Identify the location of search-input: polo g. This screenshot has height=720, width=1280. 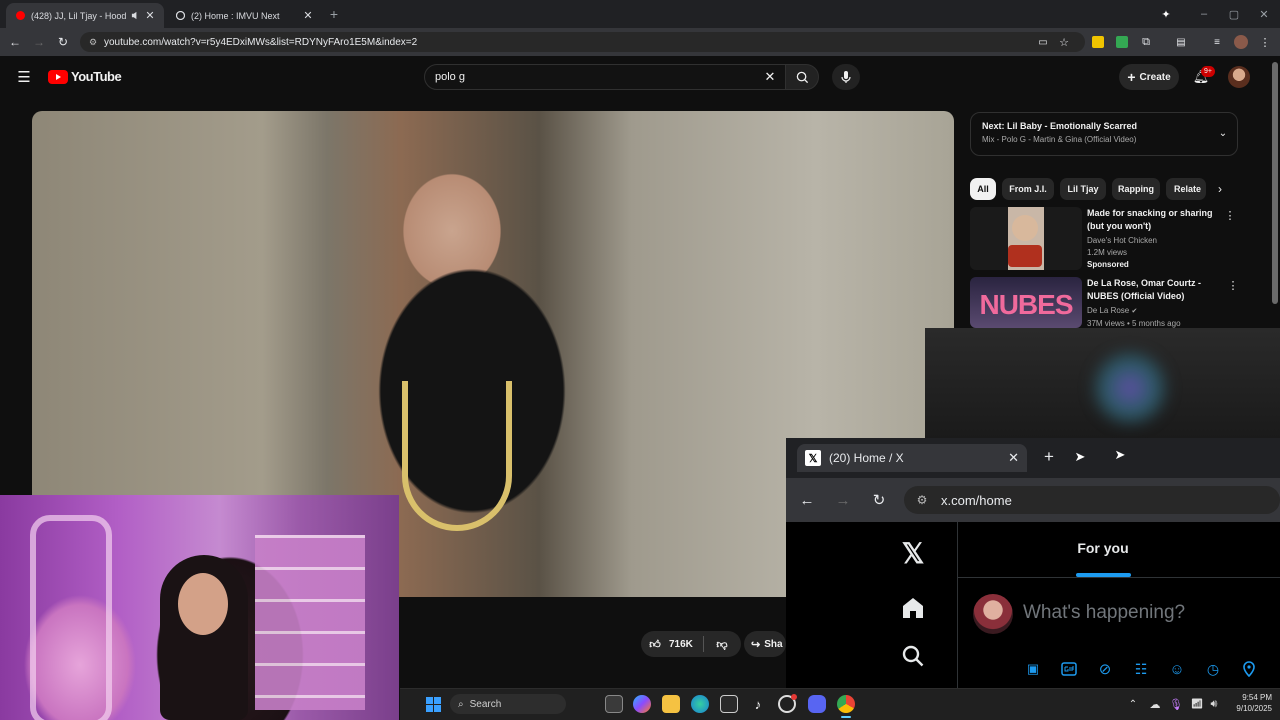
(605, 77).